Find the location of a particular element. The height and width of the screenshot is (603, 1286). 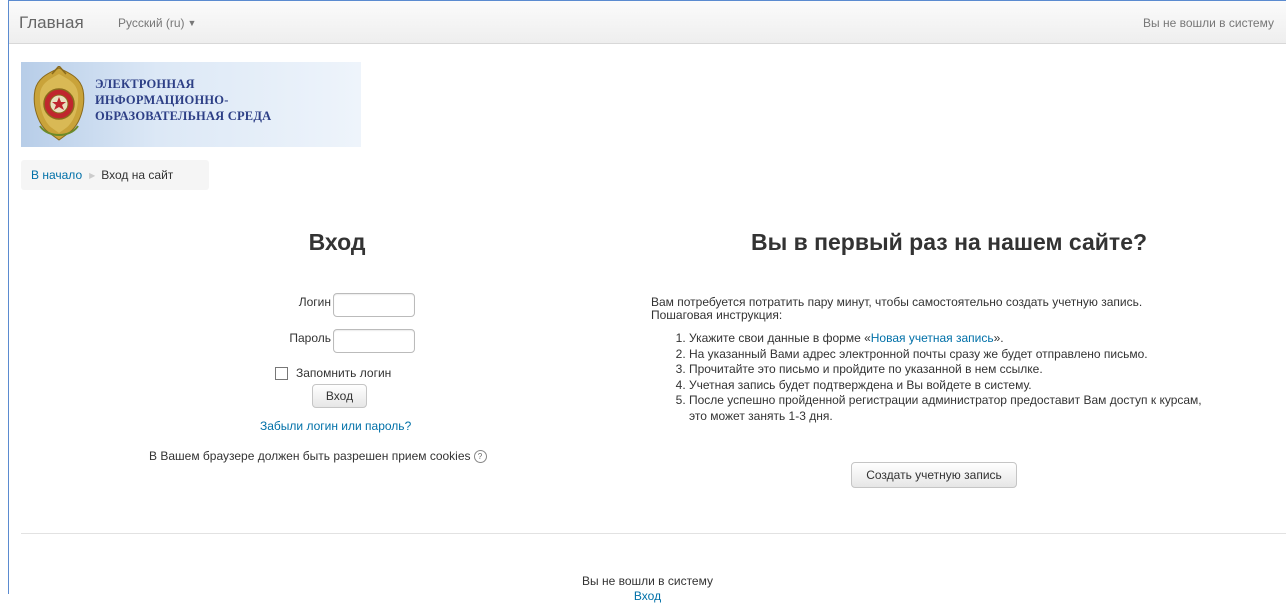

login-submit-button: Вход is located at coordinates (339, 396).